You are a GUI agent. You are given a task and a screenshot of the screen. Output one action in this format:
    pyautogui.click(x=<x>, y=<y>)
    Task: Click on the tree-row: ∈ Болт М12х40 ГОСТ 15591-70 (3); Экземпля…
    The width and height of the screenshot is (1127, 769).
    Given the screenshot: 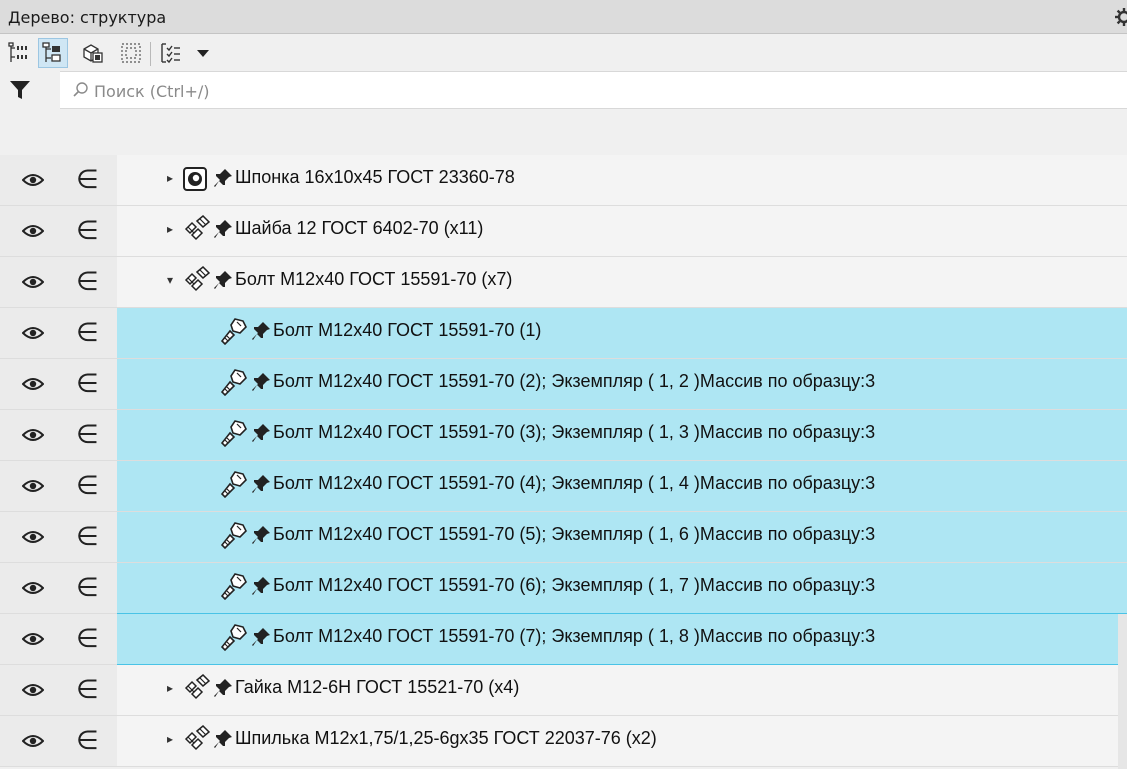 What is the action you would take?
    pyautogui.click(x=563, y=435)
    